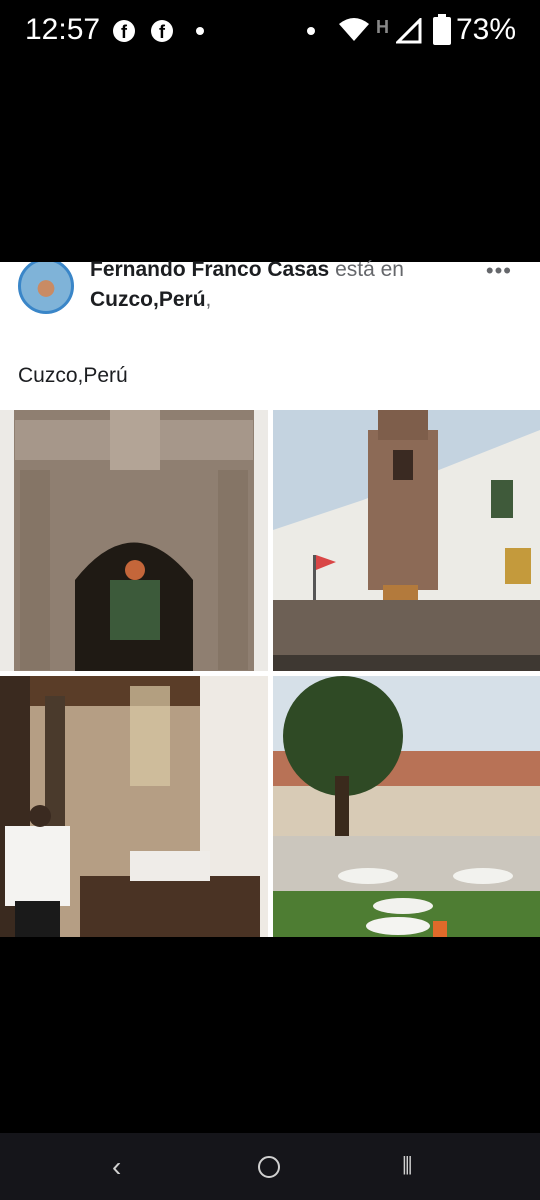 The width and height of the screenshot is (540, 1200). Describe the element at coordinates (134, 540) in the screenshot. I see `stone-archway-photo` at that location.